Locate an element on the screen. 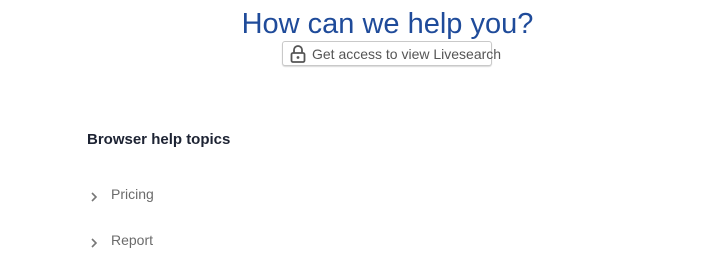  get-access-livesearch-button: Get access to view Livesearch is located at coordinates (391, 53).